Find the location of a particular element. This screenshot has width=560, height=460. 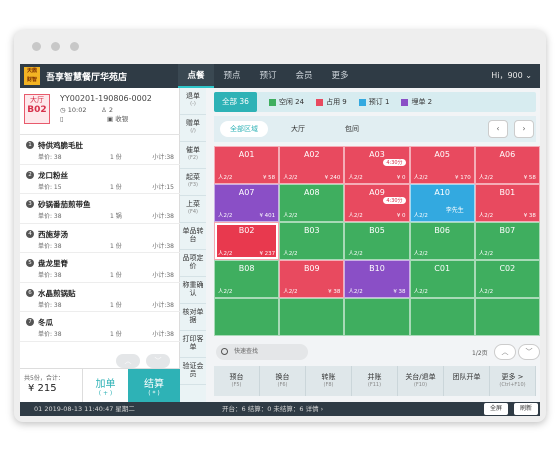

side-action-label: 验证会员 is located at coordinates (193, 370).